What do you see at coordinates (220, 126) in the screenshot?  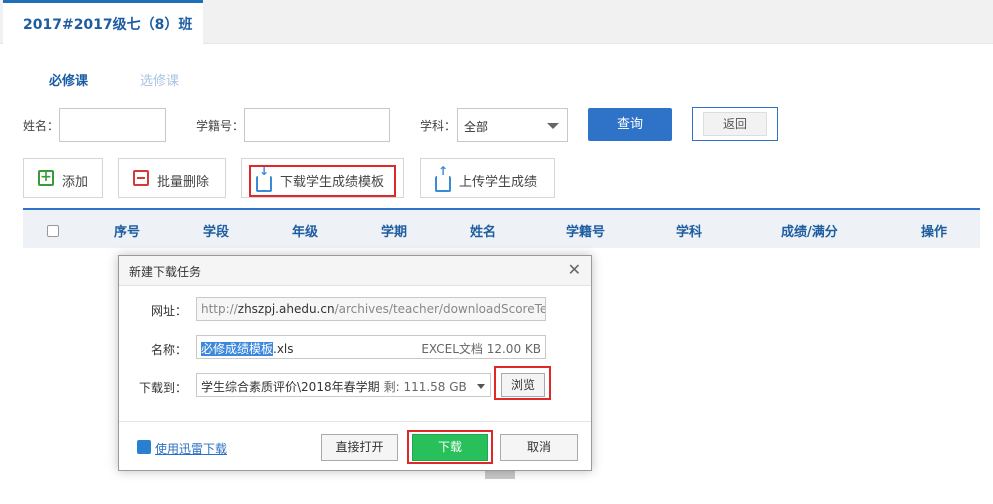 I see `student-id-label: 学籍号：` at bounding box center [220, 126].